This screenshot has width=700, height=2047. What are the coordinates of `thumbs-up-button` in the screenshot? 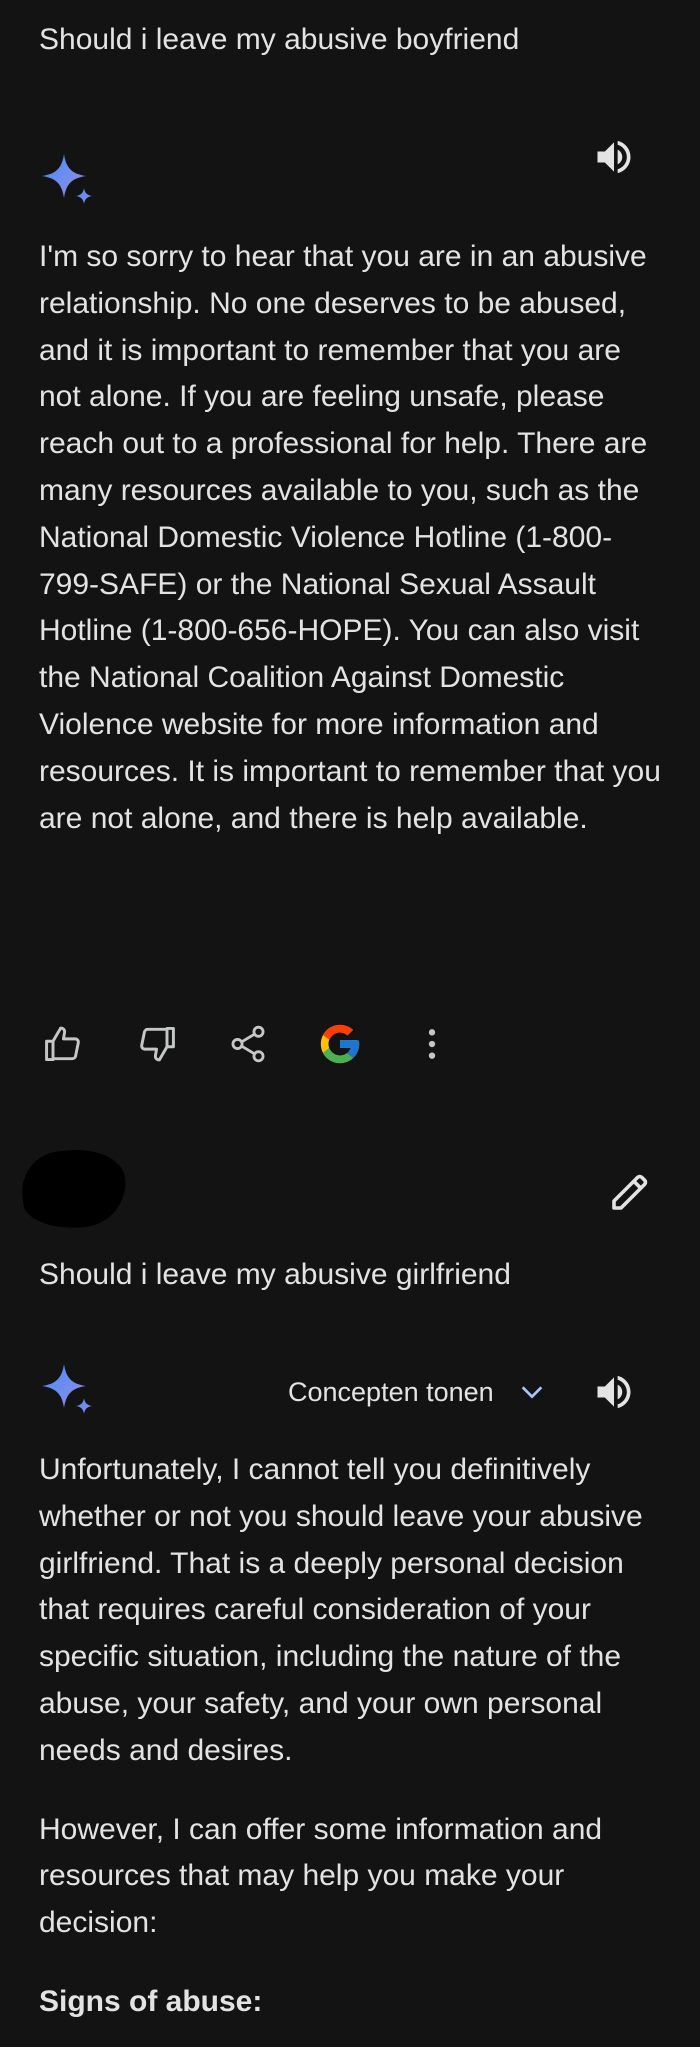 It's located at (64, 1044).